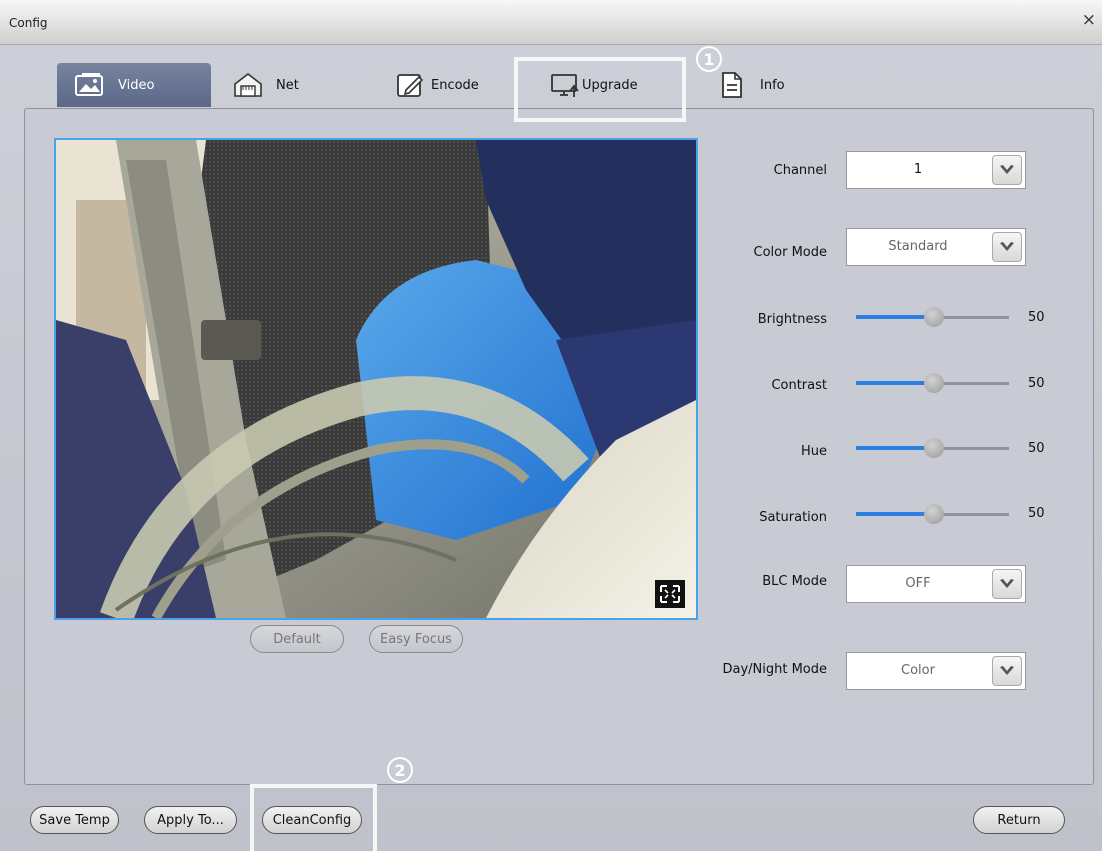  Describe the element at coordinates (936, 671) in the screenshot. I see `day-night-mode-select: Color` at that location.